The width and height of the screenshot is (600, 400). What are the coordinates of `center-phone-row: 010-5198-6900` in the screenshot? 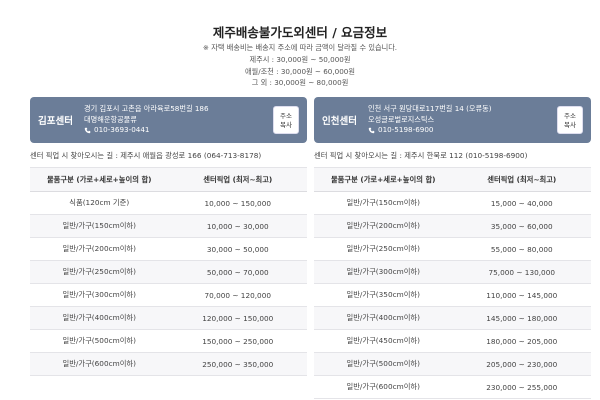 It's located at (430, 130).